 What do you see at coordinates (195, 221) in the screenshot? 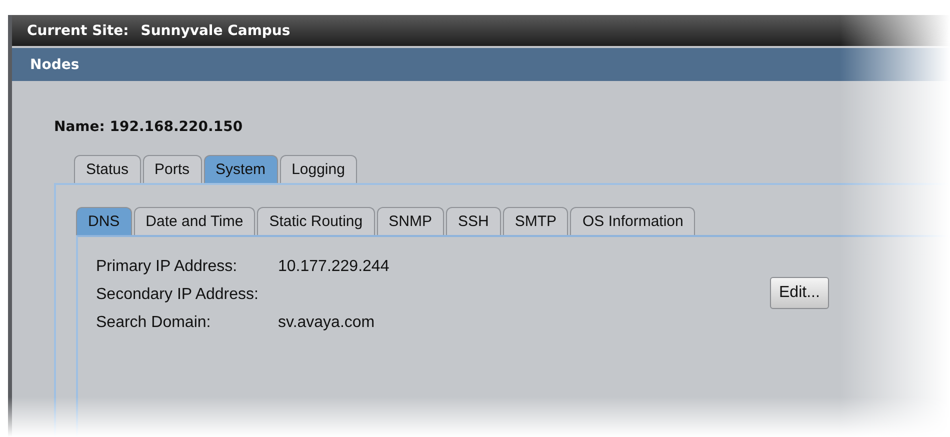
I see `tab: Date and Time` at bounding box center [195, 221].